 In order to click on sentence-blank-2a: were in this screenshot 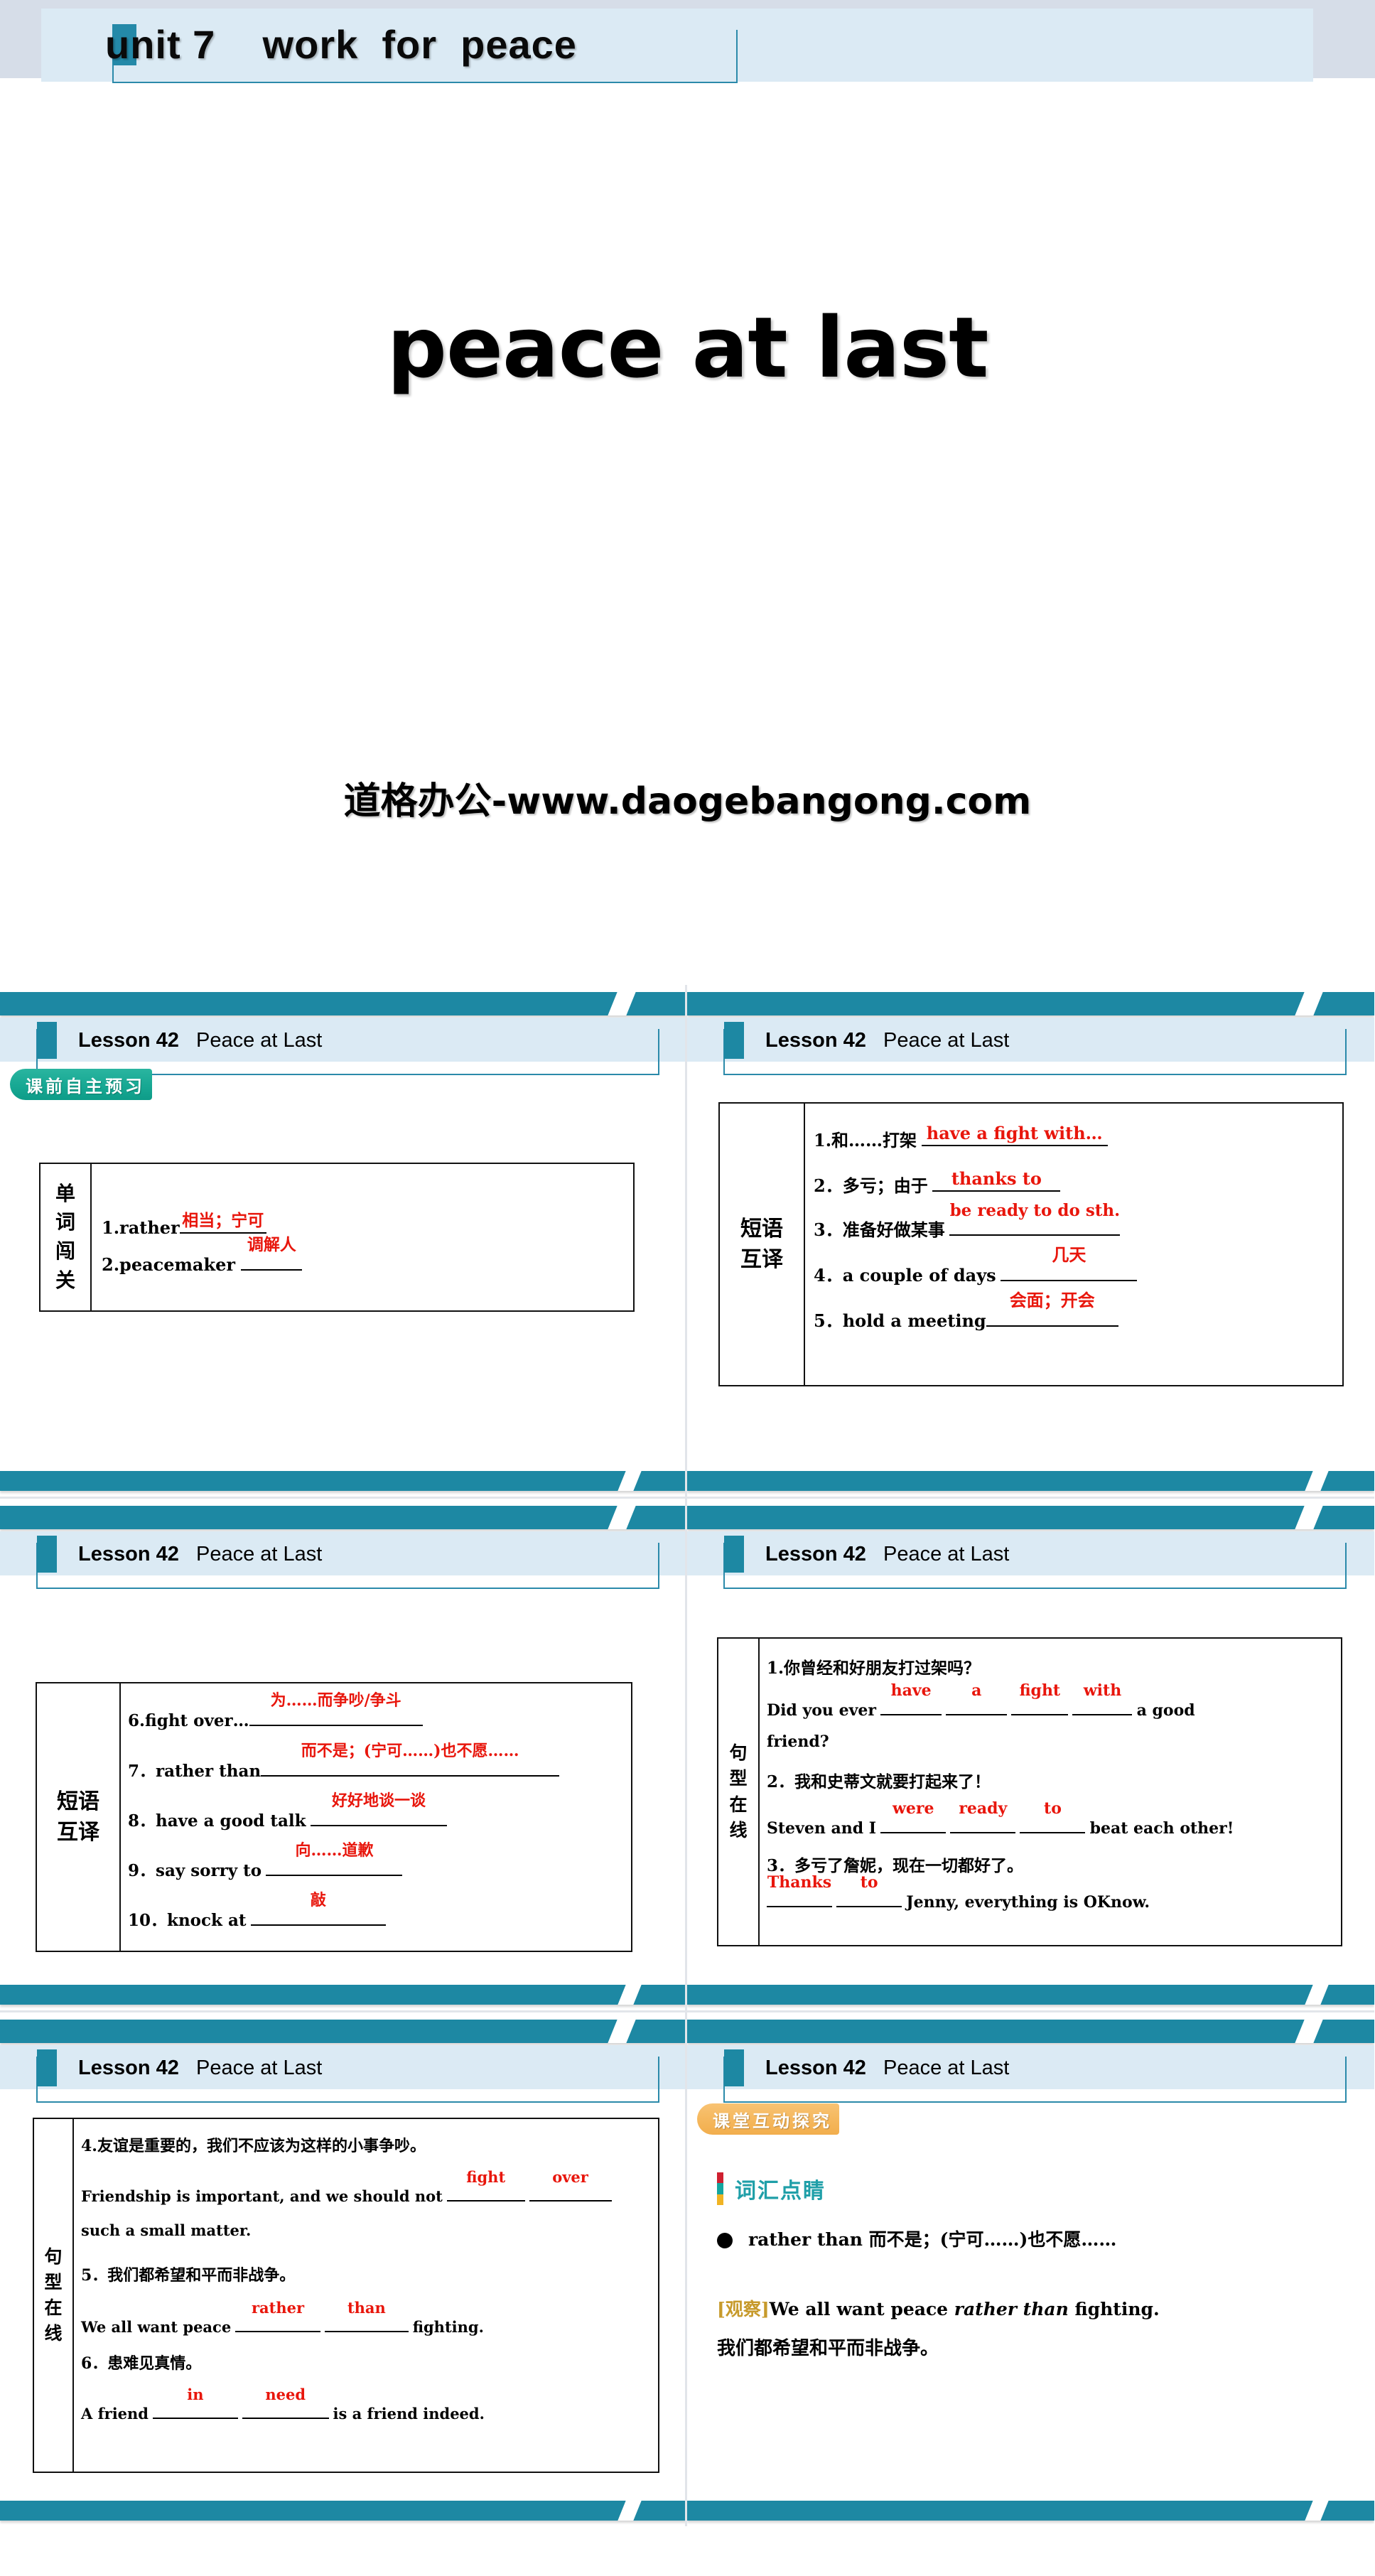, I will do `click(913, 1816)`.